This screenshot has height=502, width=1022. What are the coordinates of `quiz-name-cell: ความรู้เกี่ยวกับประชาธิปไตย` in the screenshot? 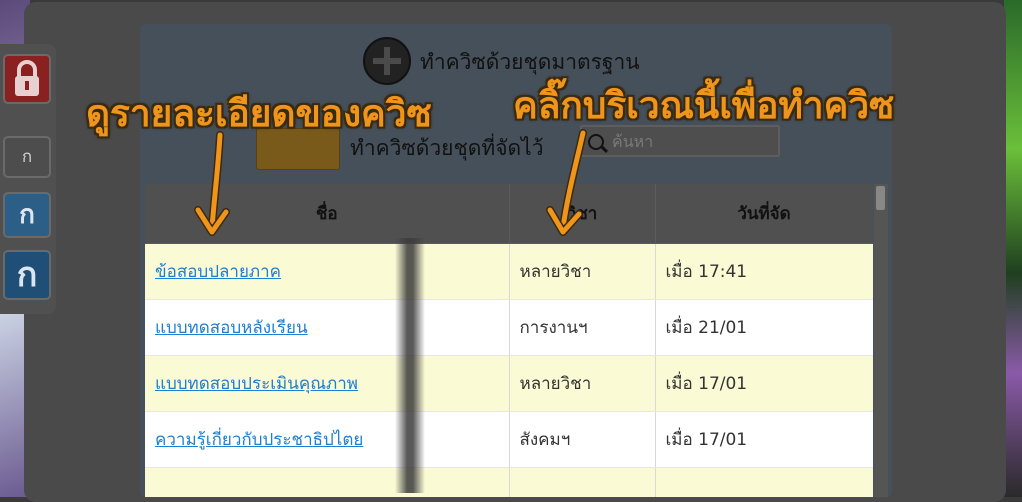 It's located at (327, 439).